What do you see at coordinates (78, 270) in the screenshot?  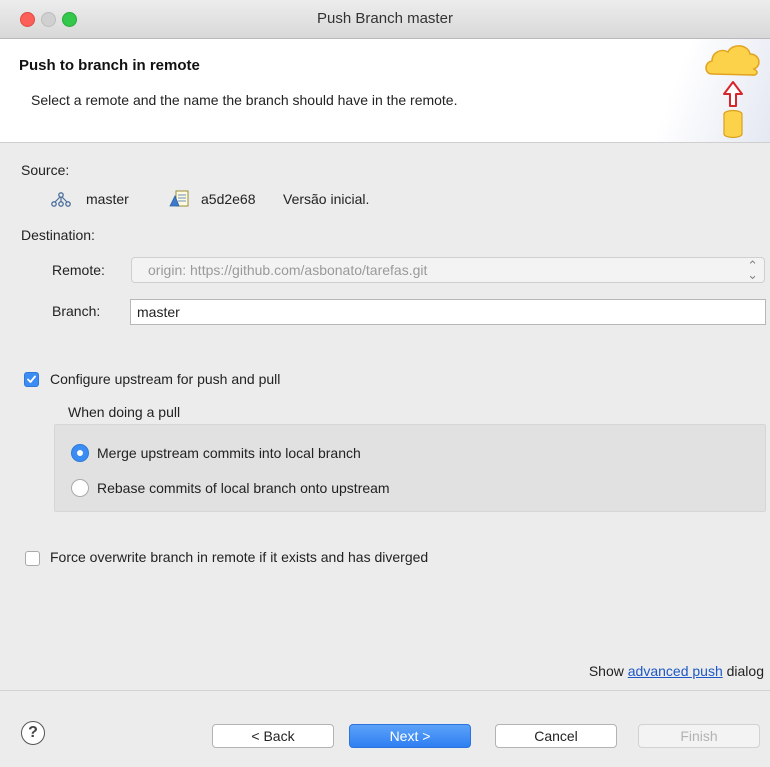 I see `remote-label: Remote:` at bounding box center [78, 270].